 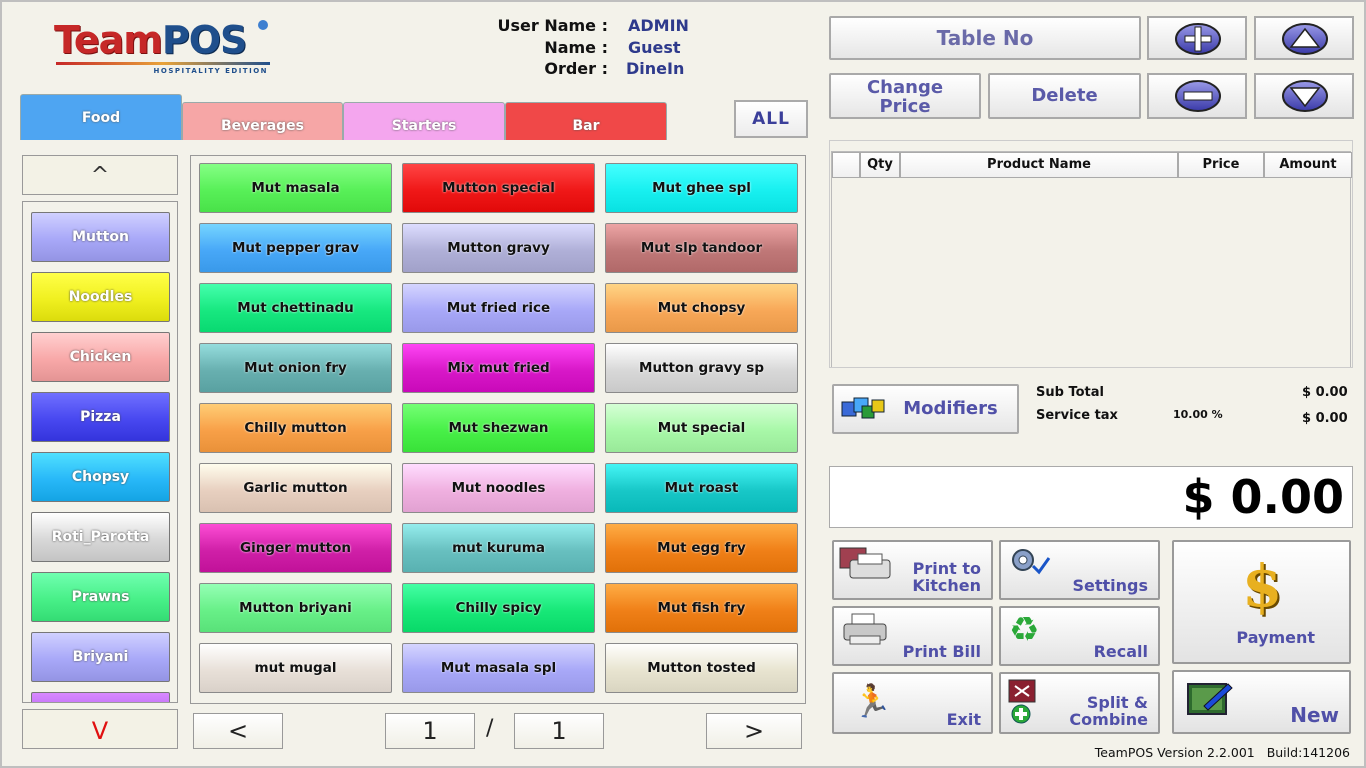 I want to click on sub-total-label: Sub Total, so click(x=1070, y=392).